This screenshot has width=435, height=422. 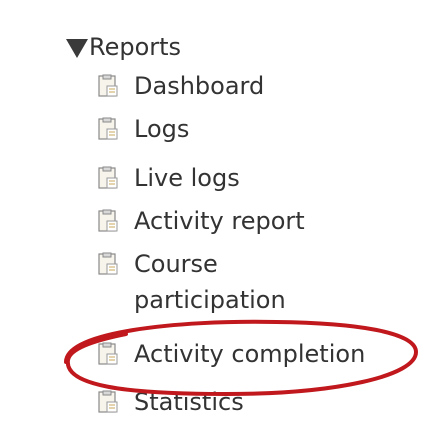 I want to click on report-item-label-line1: Course, so click(x=176, y=264).